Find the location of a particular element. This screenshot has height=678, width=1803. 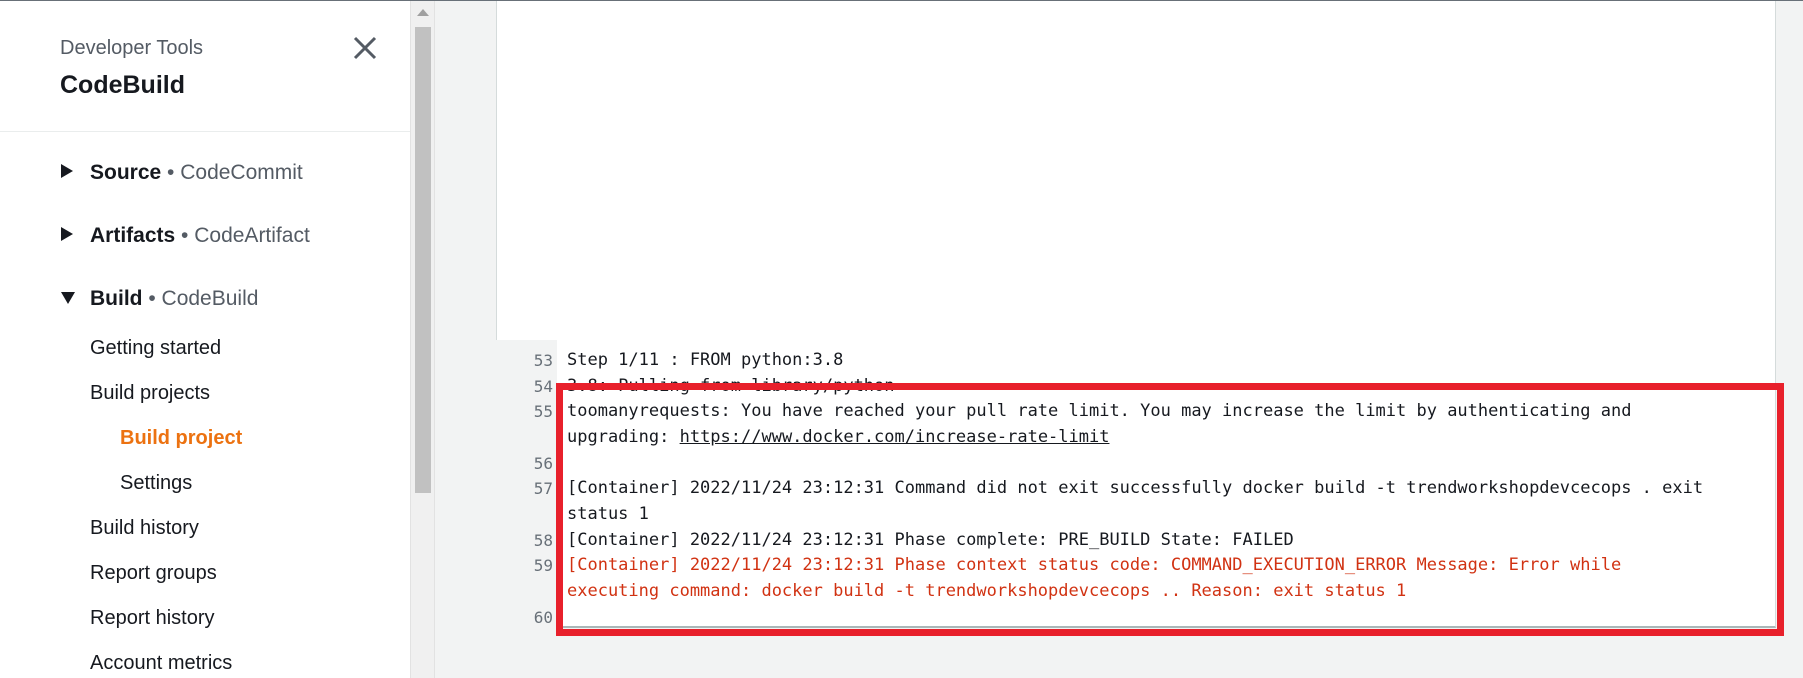

nav-item-getting-started: Getting started is located at coordinates (155, 348).